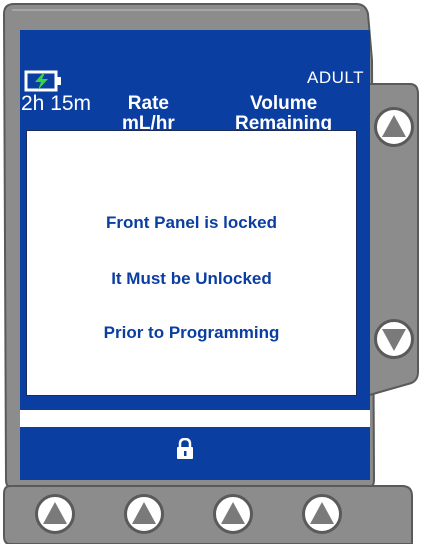 The width and height of the screenshot is (421, 544). I want to click on volume-column-header: Volume Remaining, so click(283, 114).